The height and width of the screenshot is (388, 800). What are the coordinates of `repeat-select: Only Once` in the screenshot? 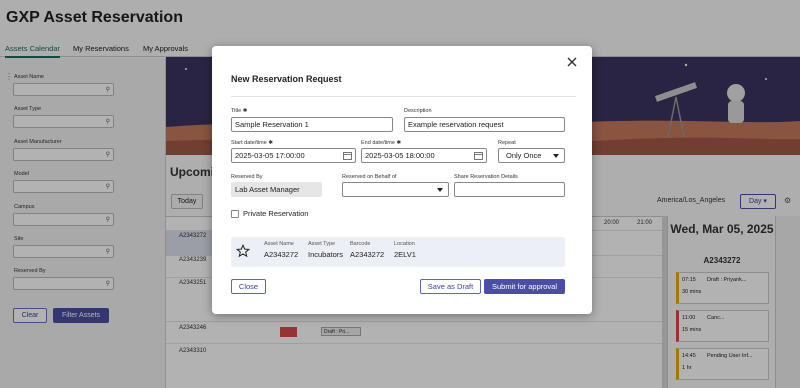 It's located at (531, 155).